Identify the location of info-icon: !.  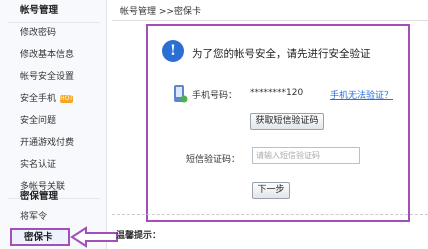
(173, 51).